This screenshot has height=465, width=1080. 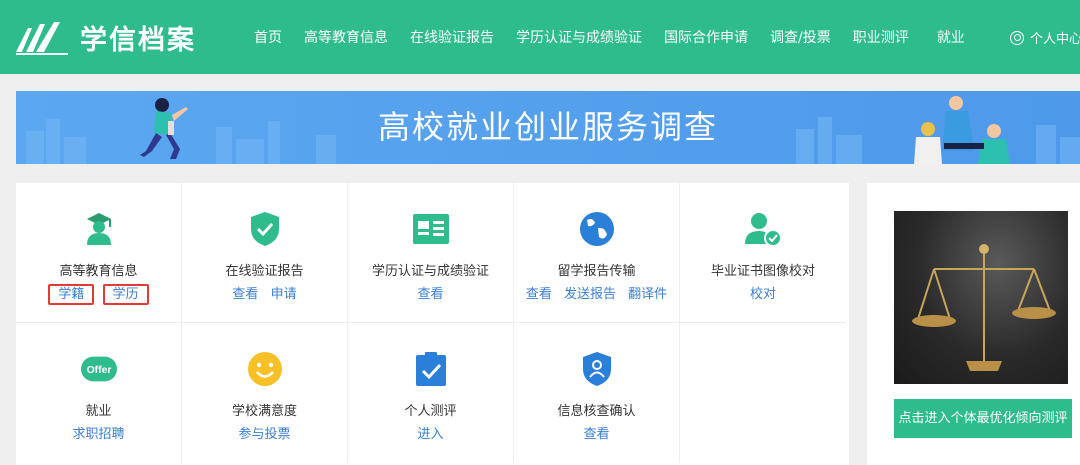 I want to click on service-employment: Offer 就业 求职招聘, so click(x=99, y=393).